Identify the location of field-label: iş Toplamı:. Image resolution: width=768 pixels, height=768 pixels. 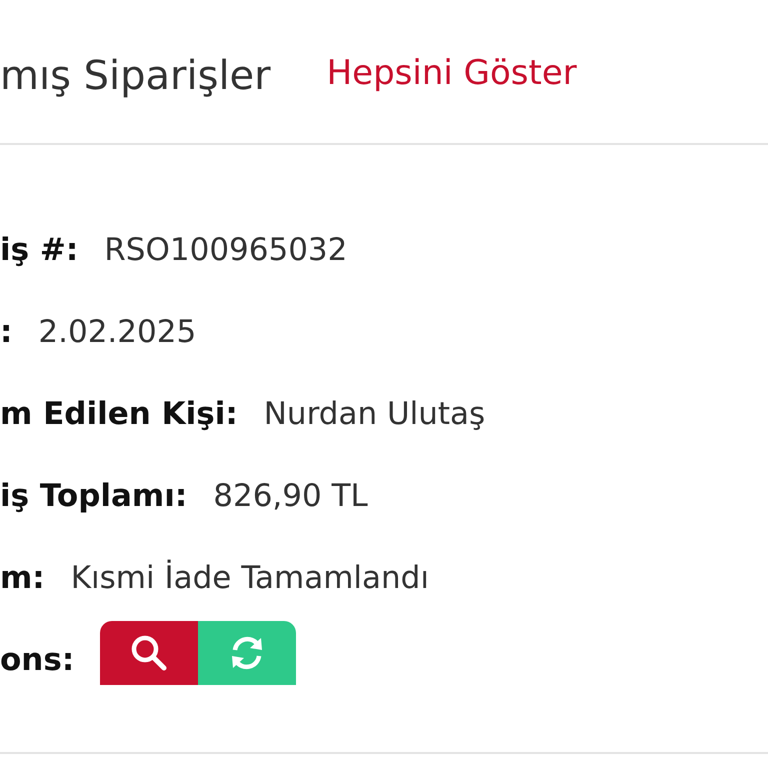
(94, 496).